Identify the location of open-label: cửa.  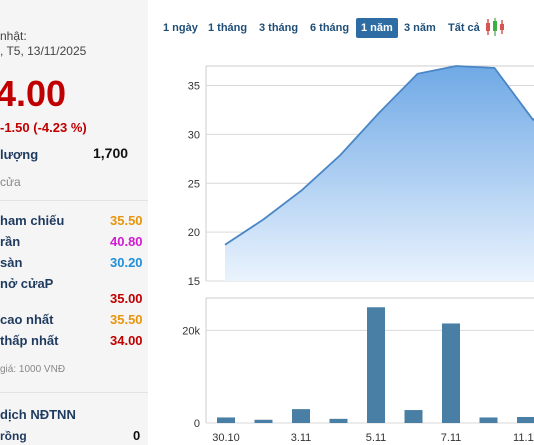
(10, 182).